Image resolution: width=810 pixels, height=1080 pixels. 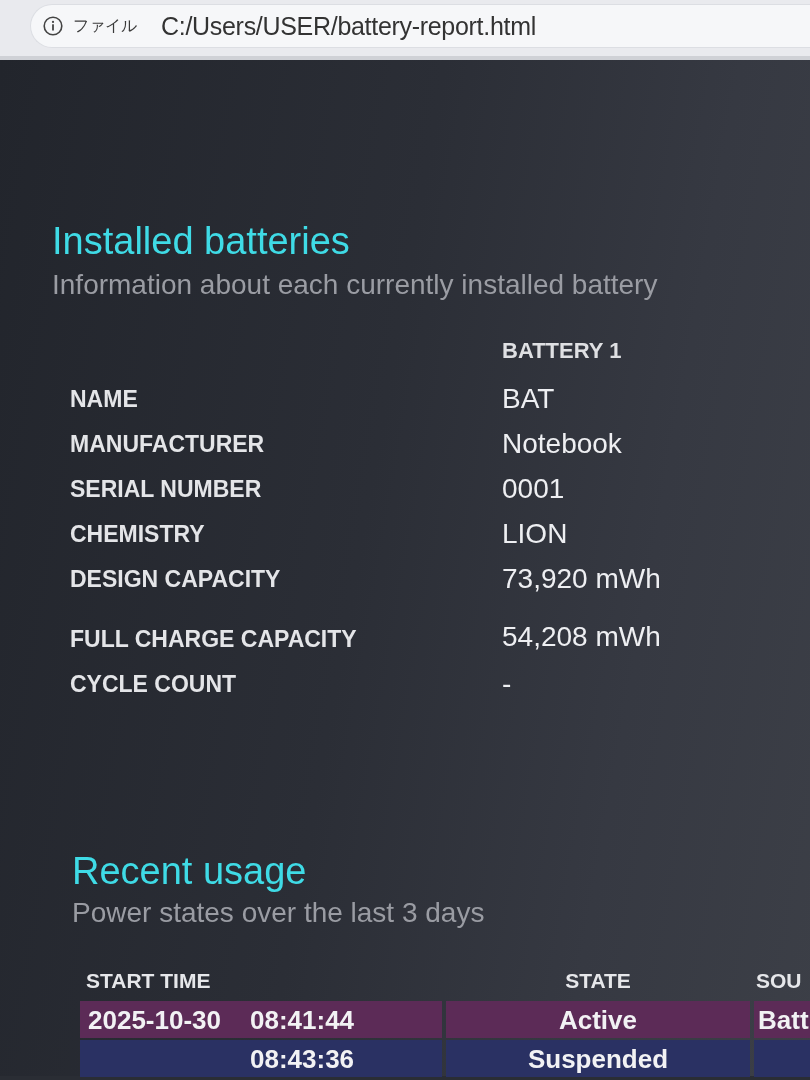 I want to click on section-title: Recent usage, so click(x=189, y=871).